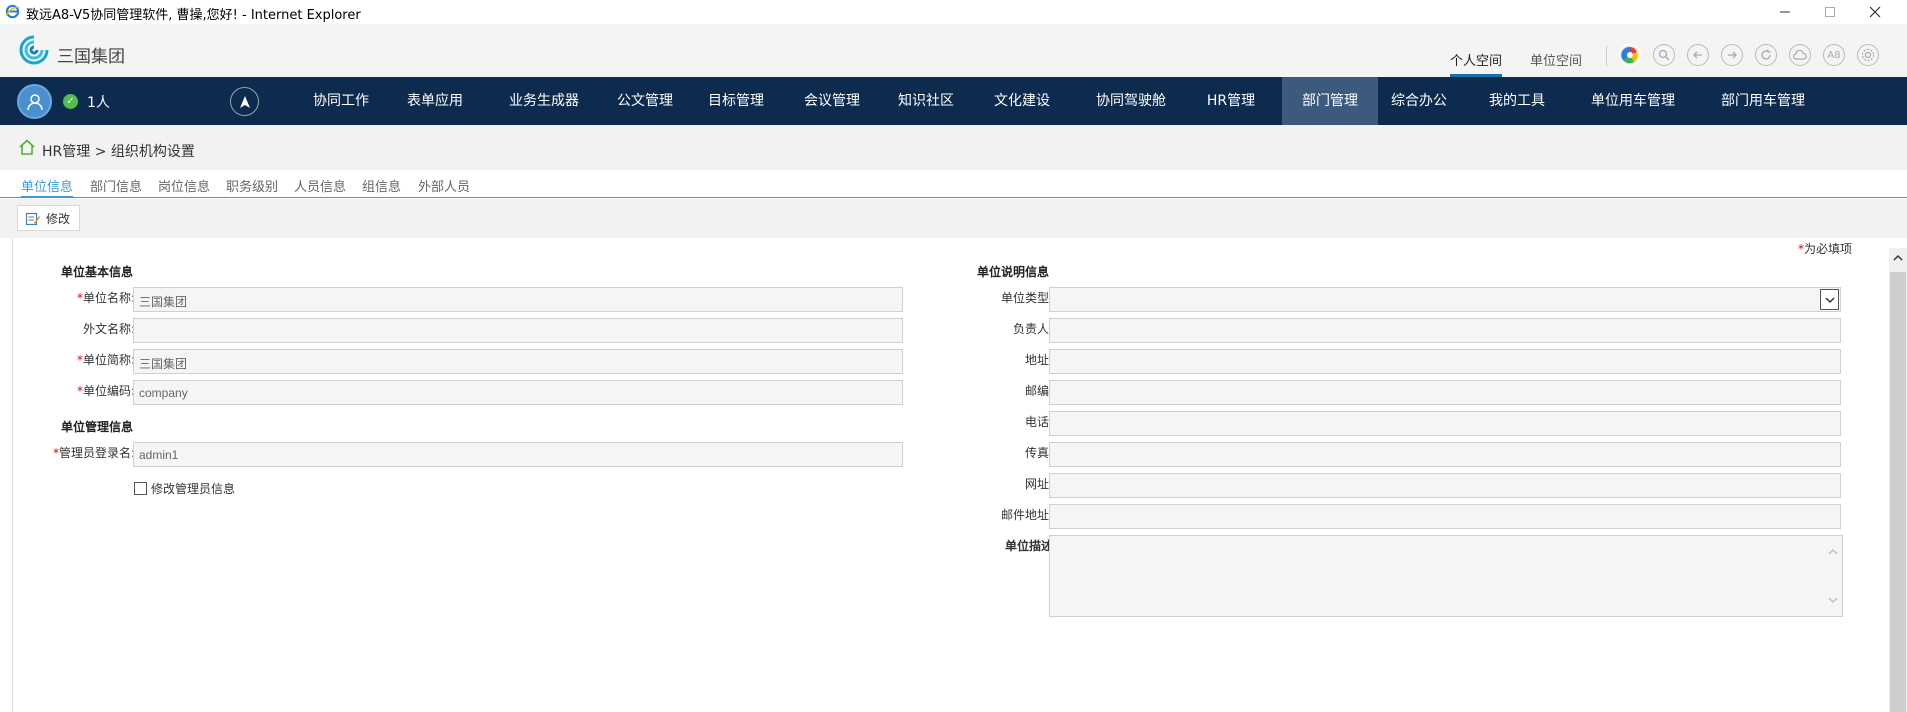  I want to click on page-scrollbar, so click(1898, 480).